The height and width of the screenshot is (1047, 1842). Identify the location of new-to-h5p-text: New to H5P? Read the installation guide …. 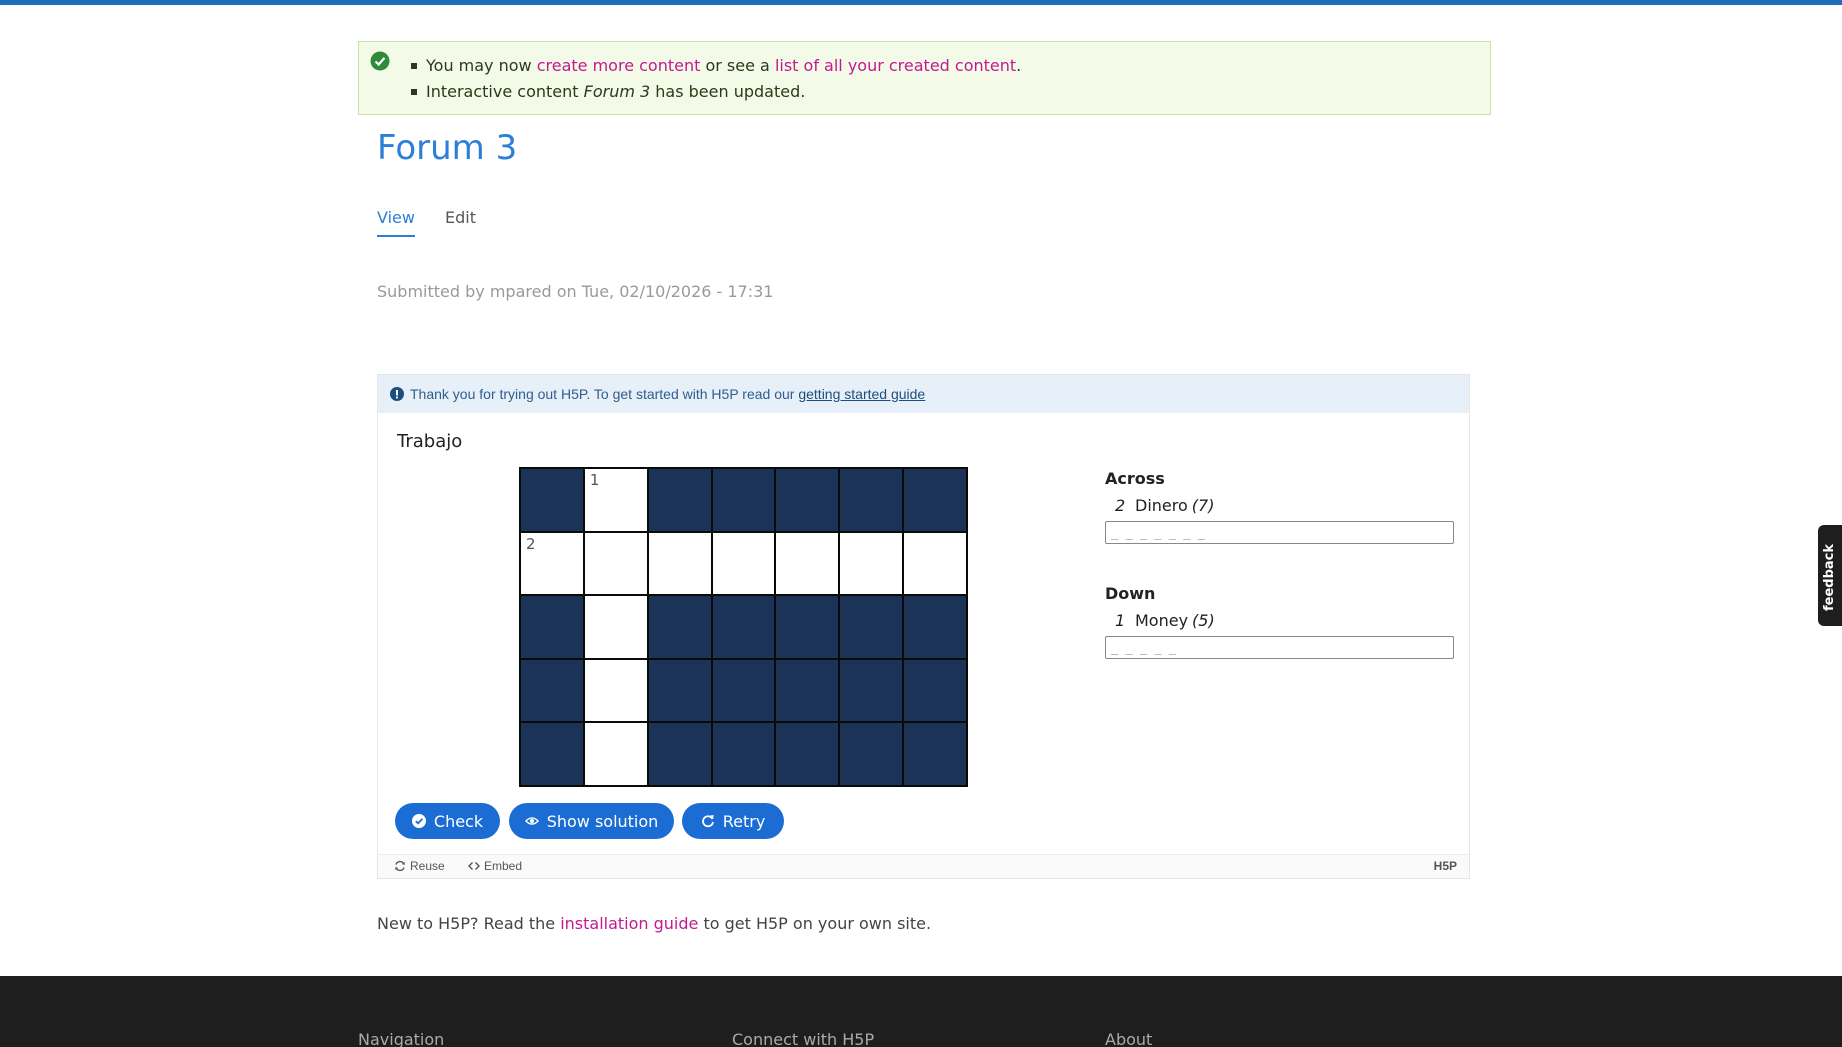
(654, 923).